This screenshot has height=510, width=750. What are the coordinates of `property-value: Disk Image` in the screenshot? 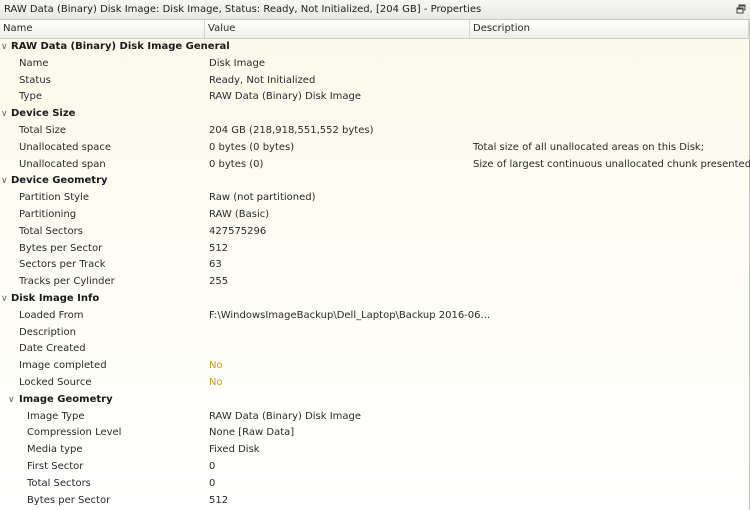 It's located at (237, 63).